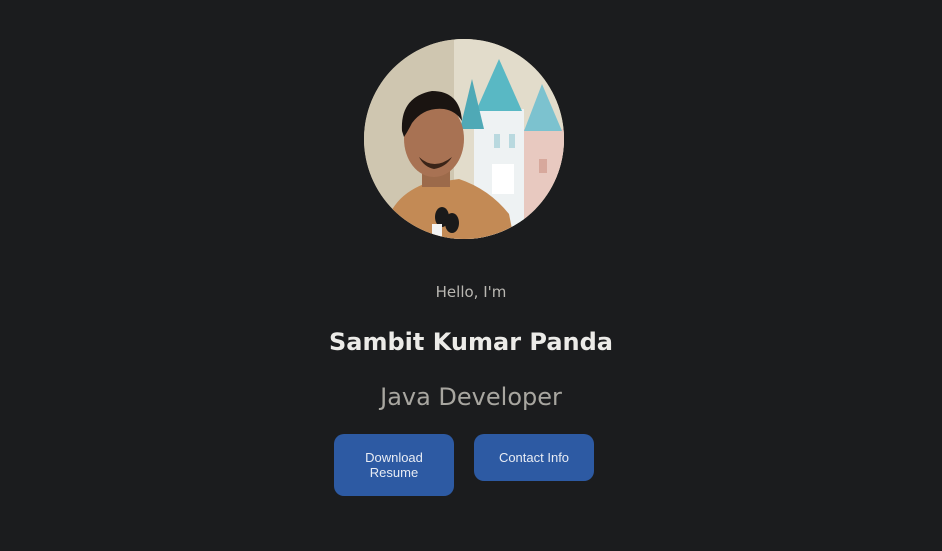 This screenshot has width=942, height=551. What do you see at coordinates (394, 465) in the screenshot?
I see `download-resume-button: Download Resume` at bounding box center [394, 465].